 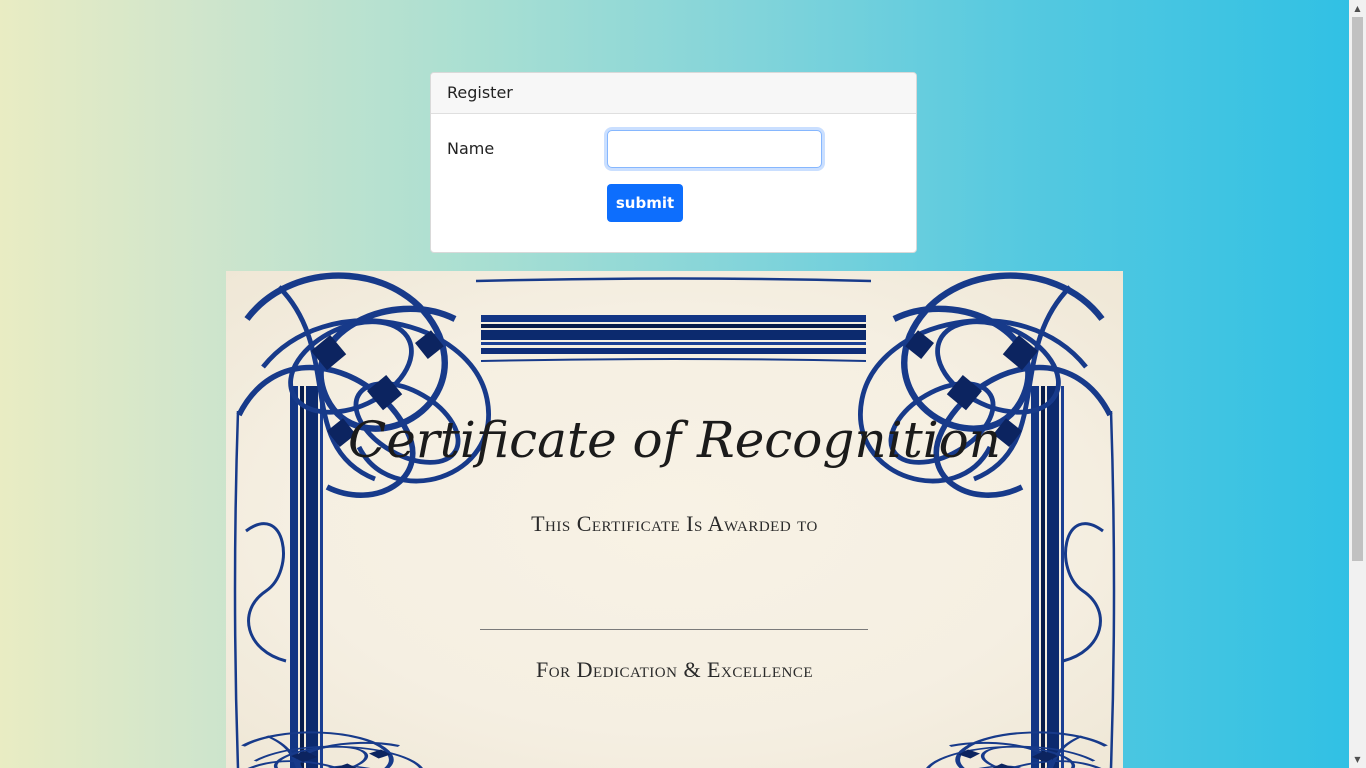 What do you see at coordinates (1357, 8) in the screenshot?
I see `scroll-up-arrow-icon: ▲` at bounding box center [1357, 8].